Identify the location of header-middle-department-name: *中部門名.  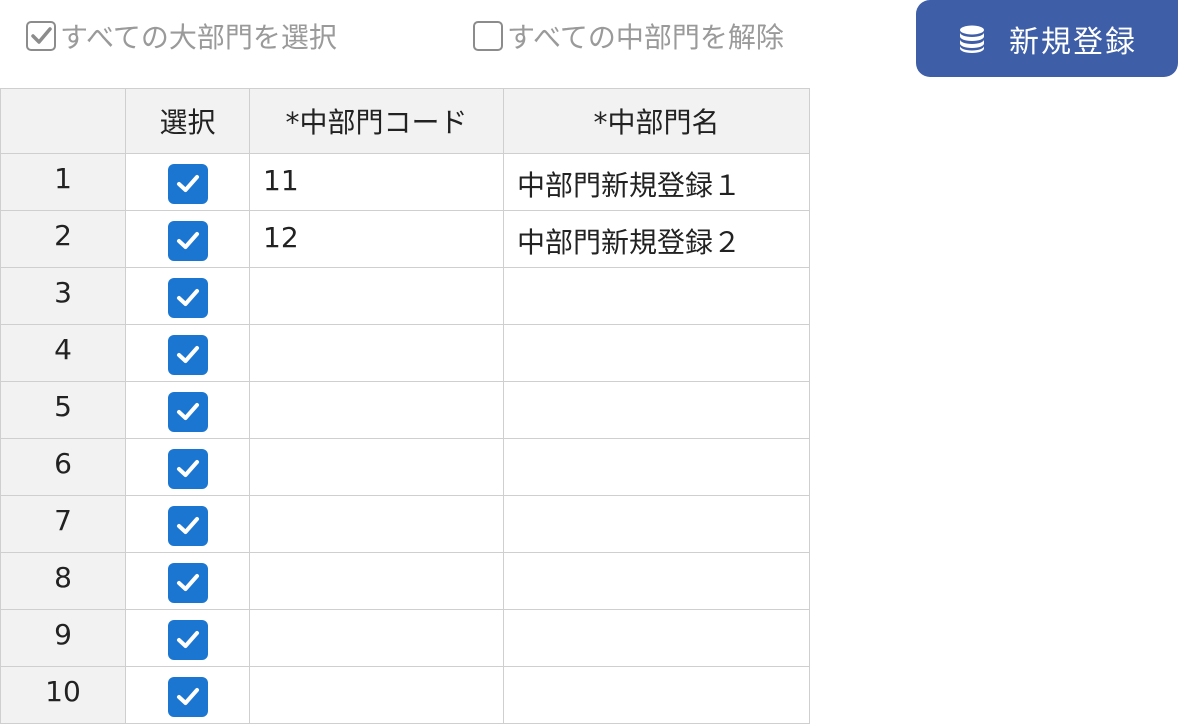
(656, 121).